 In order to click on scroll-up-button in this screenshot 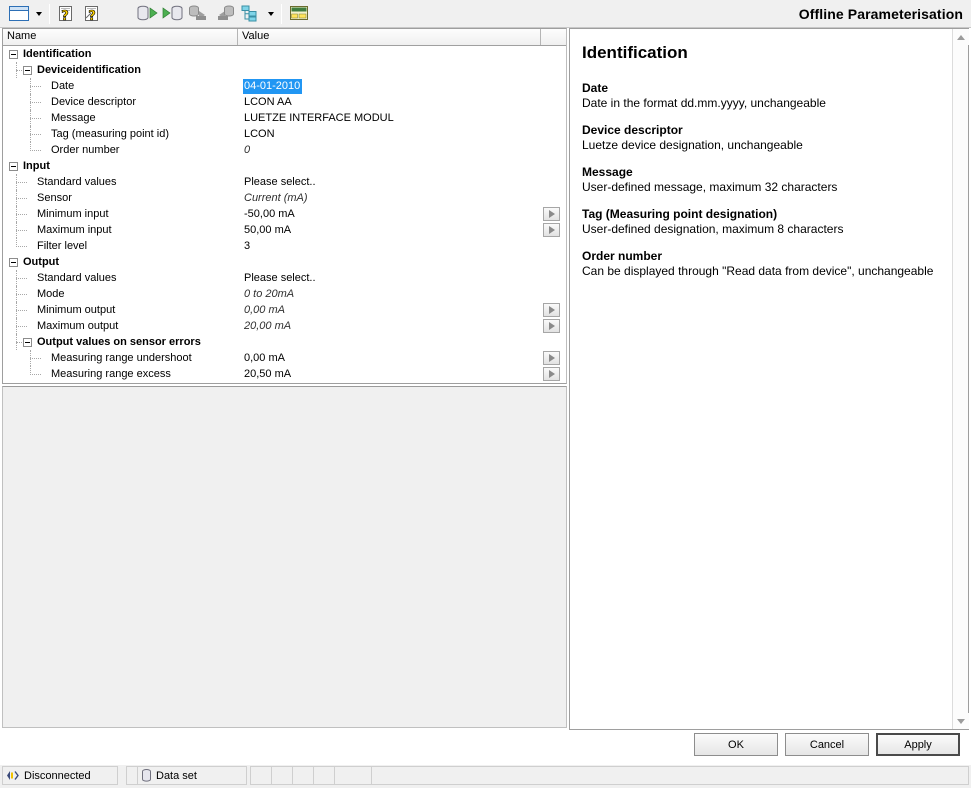, I will do `click(961, 37)`.